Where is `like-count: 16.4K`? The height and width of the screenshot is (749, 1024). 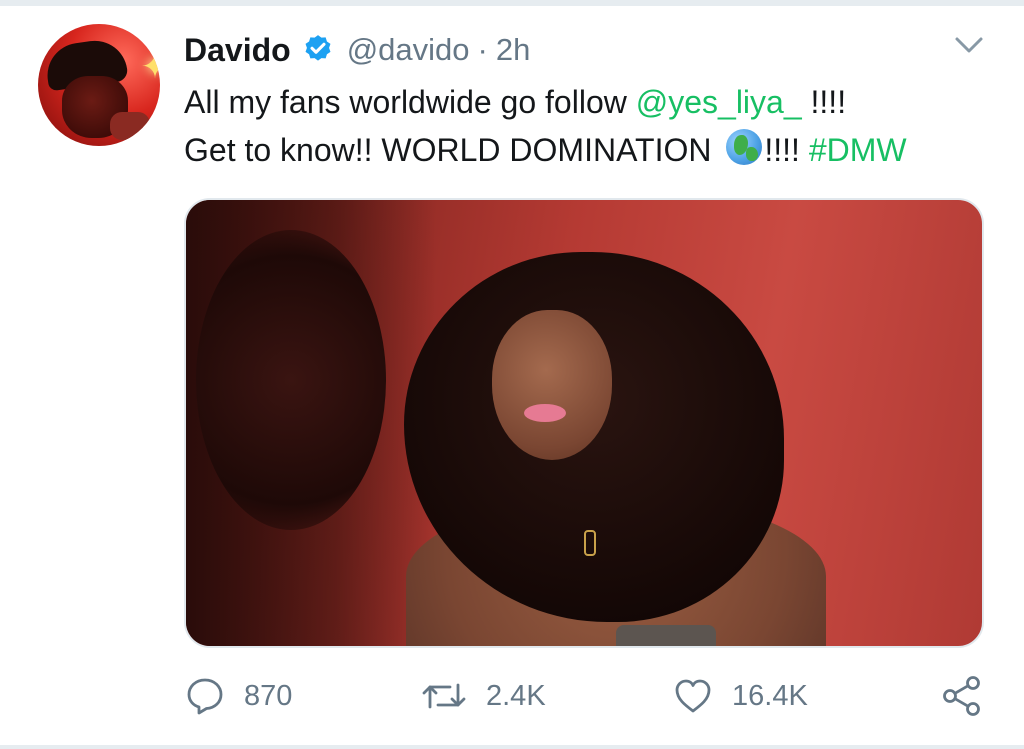
like-count: 16.4K is located at coordinates (770, 695).